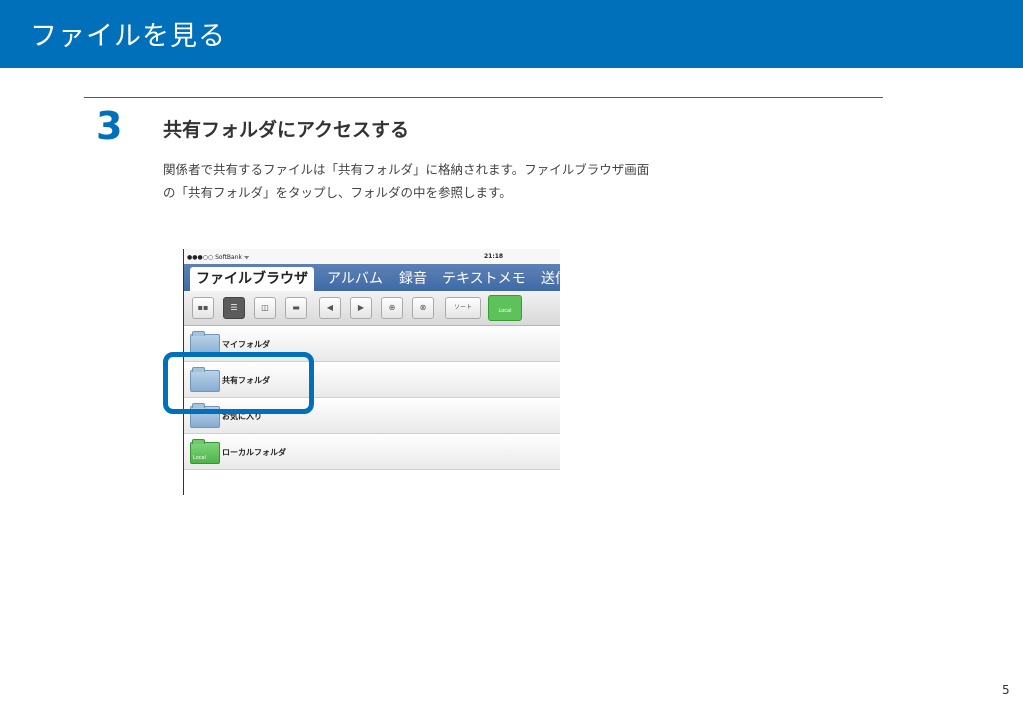 This screenshot has width=1023, height=708. Describe the element at coordinates (234, 308) in the screenshot. I see `list-view-icon: ☰` at that location.